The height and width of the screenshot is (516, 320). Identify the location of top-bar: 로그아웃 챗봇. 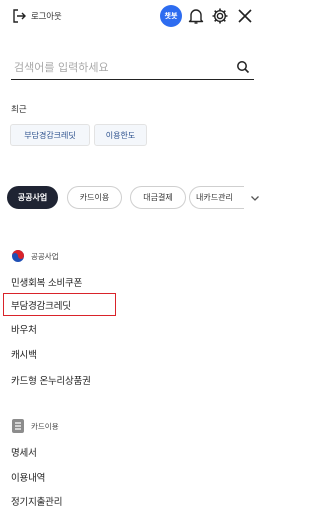
(133, 17).